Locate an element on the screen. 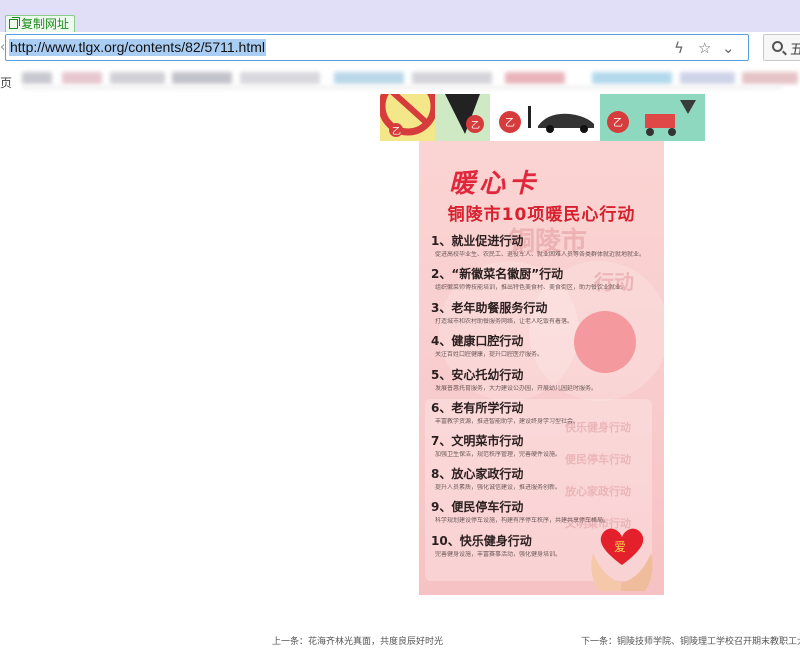 The image size is (800, 662). poster-subtitle: 铜陵市10项暖民心行动 is located at coordinates (541, 215).